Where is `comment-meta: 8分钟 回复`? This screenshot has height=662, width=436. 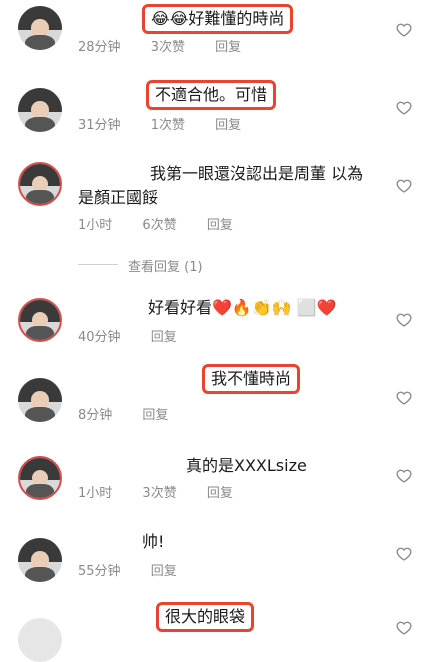 comment-meta: 8分钟 回复 is located at coordinates (136, 413).